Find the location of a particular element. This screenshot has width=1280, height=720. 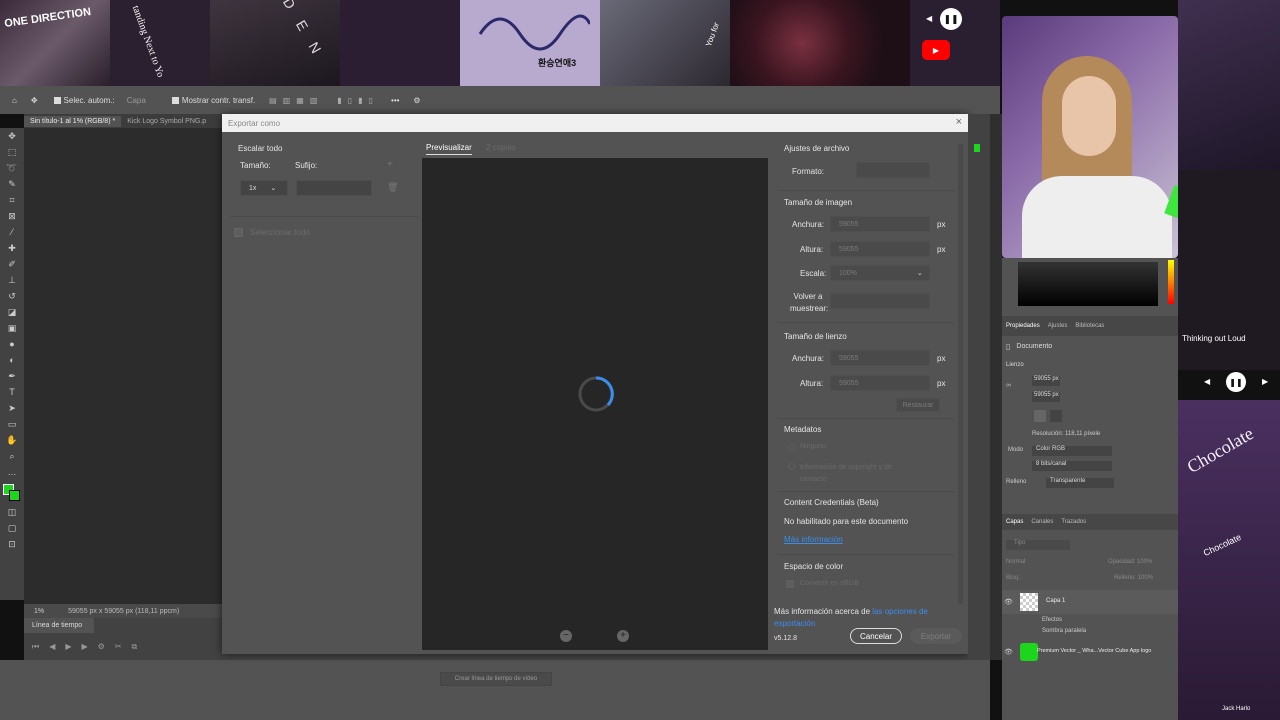

restore-button: Restaurar is located at coordinates (918, 405).